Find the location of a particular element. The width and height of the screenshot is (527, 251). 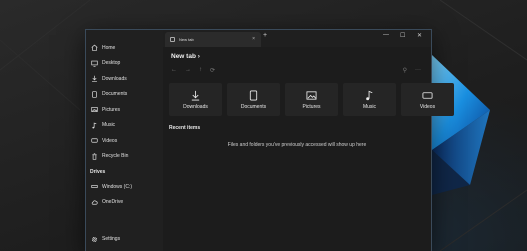

search-button: ⚲ is located at coordinates (405, 70).